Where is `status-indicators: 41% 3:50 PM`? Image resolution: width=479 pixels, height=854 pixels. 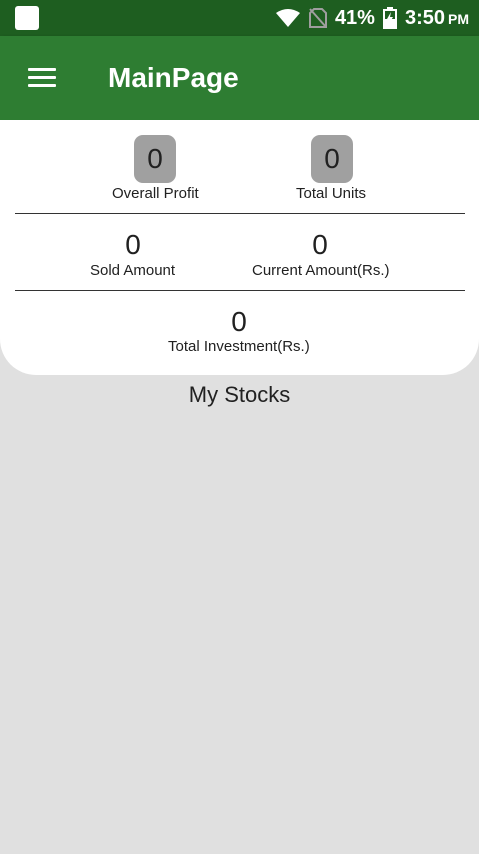
status-indicators: 41% 3:50 PM is located at coordinates (372, 18).